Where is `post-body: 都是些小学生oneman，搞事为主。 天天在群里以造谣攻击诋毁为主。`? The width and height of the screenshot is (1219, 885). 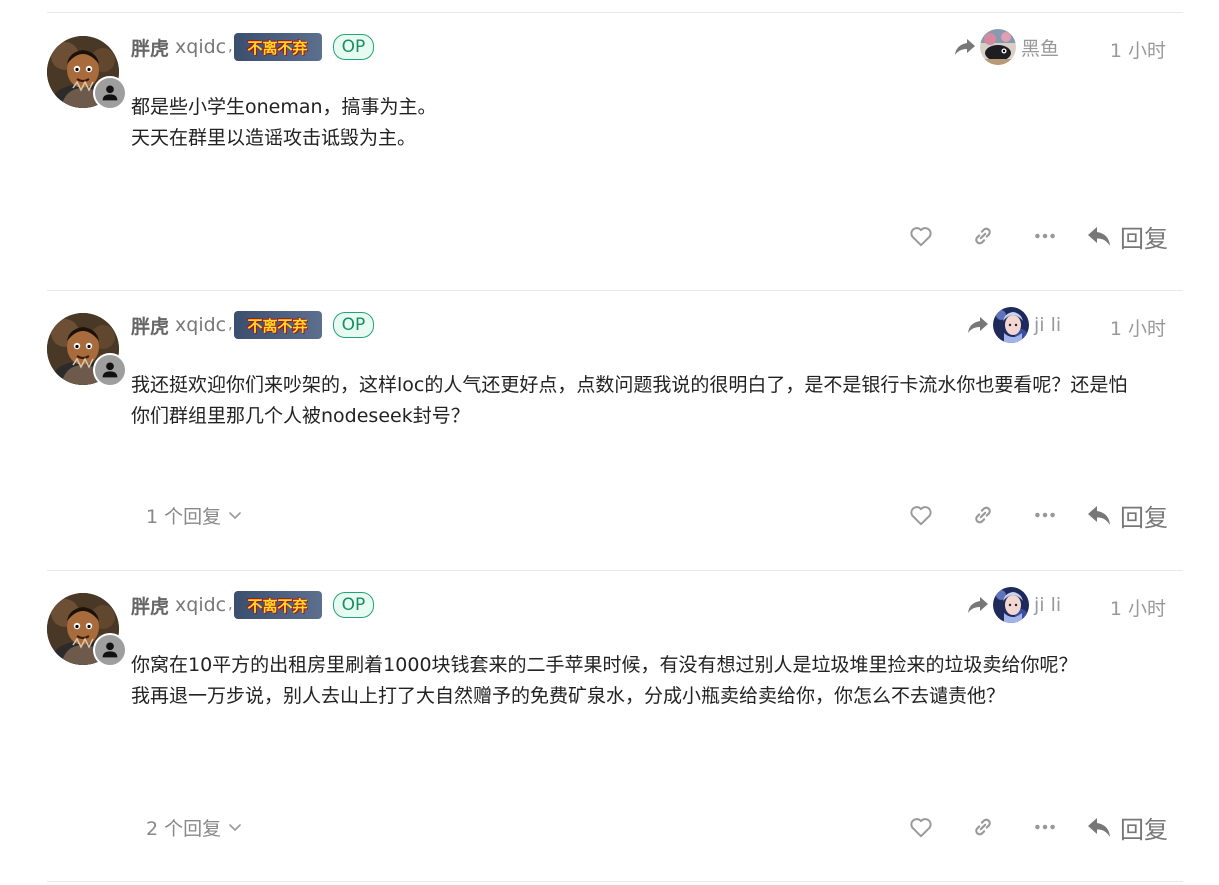 post-body: 都是些小学生oneman，搞事为主。 天天在群里以造谣攻击诋毁为主。 is located at coordinates (636, 123).